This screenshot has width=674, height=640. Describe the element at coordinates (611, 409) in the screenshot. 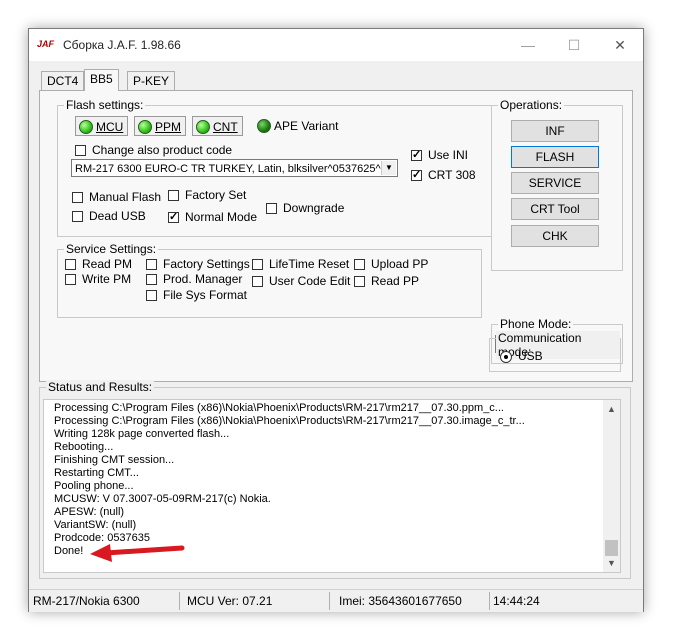

I see `chevron-up-icon: ▲` at that location.